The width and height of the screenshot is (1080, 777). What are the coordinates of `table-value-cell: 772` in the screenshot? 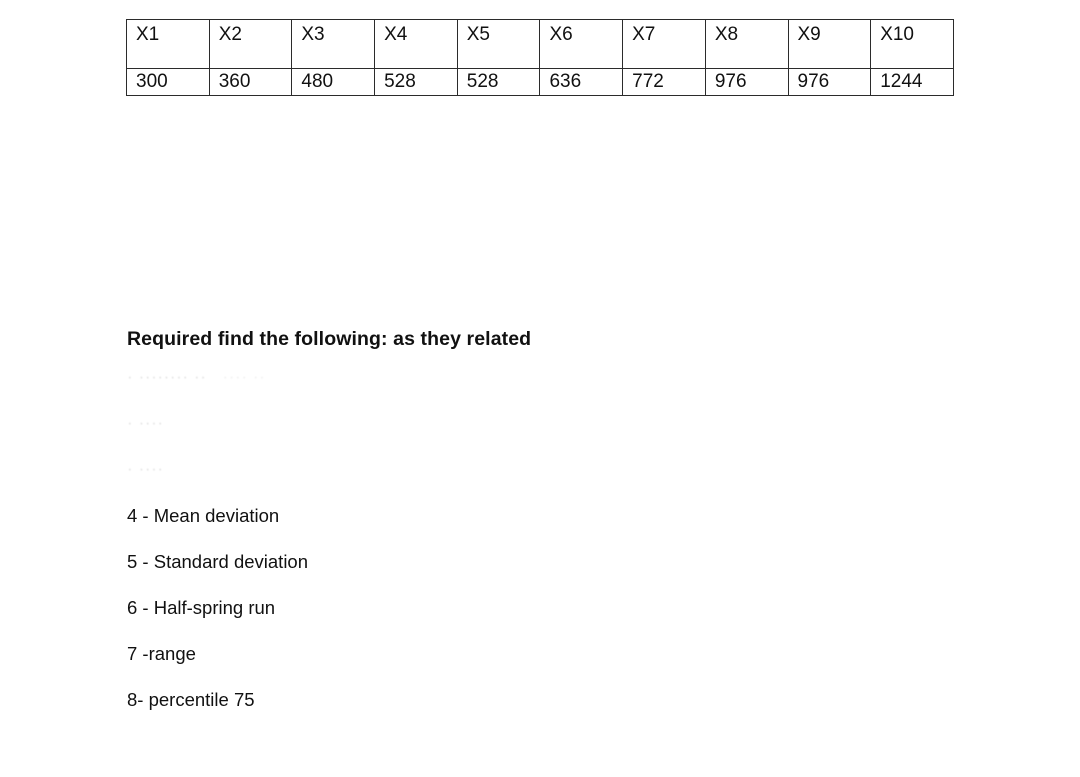 It's located at (664, 82).